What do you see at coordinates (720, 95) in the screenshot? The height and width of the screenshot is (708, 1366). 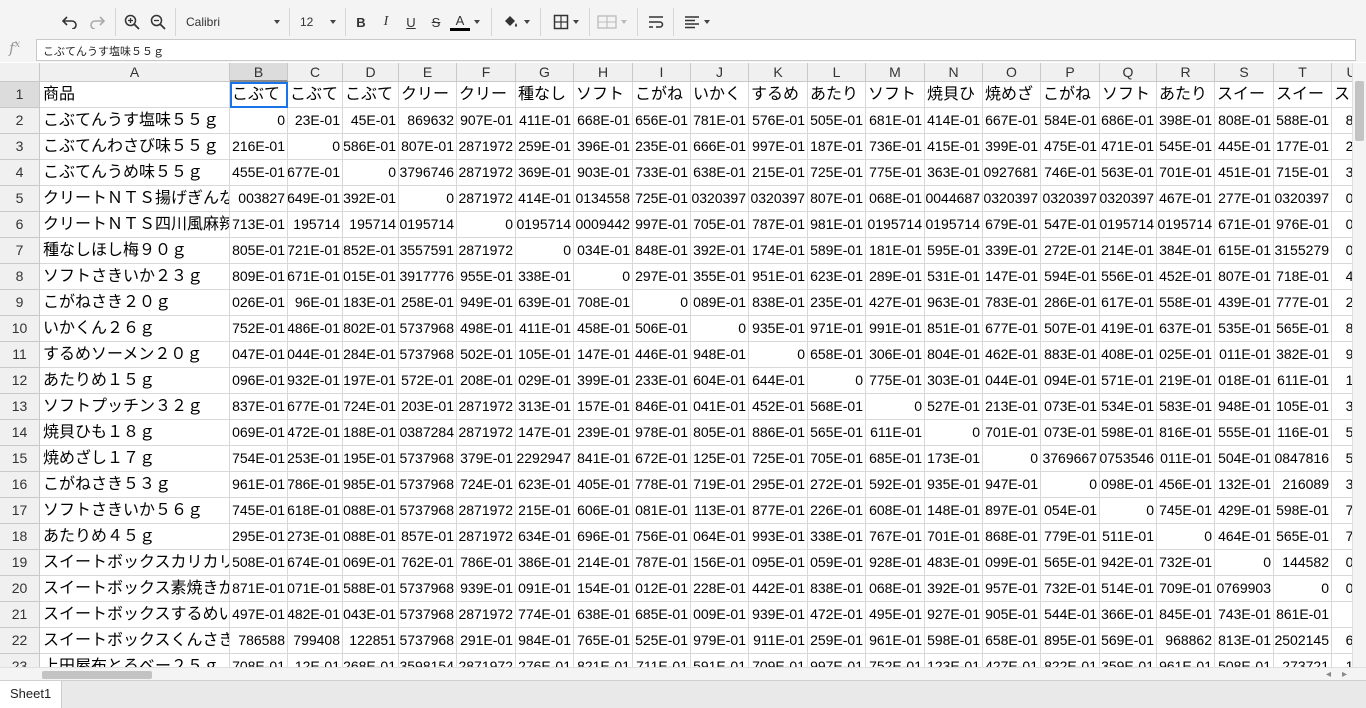 I see `cell: いかく` at bounding box center [720, 95].